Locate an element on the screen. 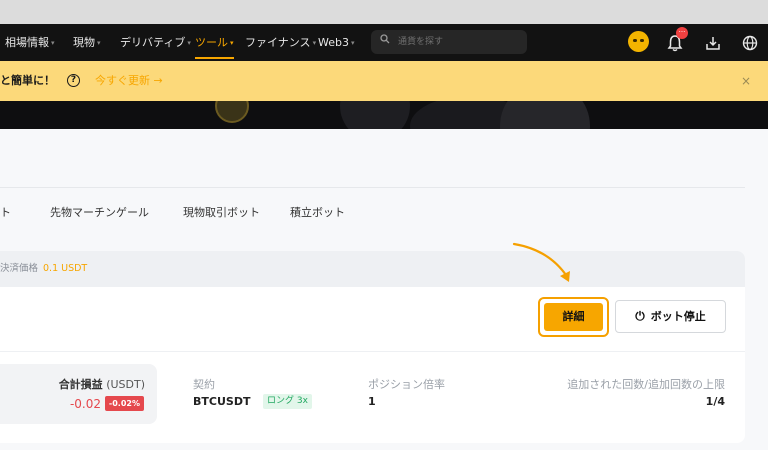 Image resolution: width=768 pixels, height=450 pixels. tab-futures-martingale: 先物マーチンゲール is located at coordinates (99, 213).